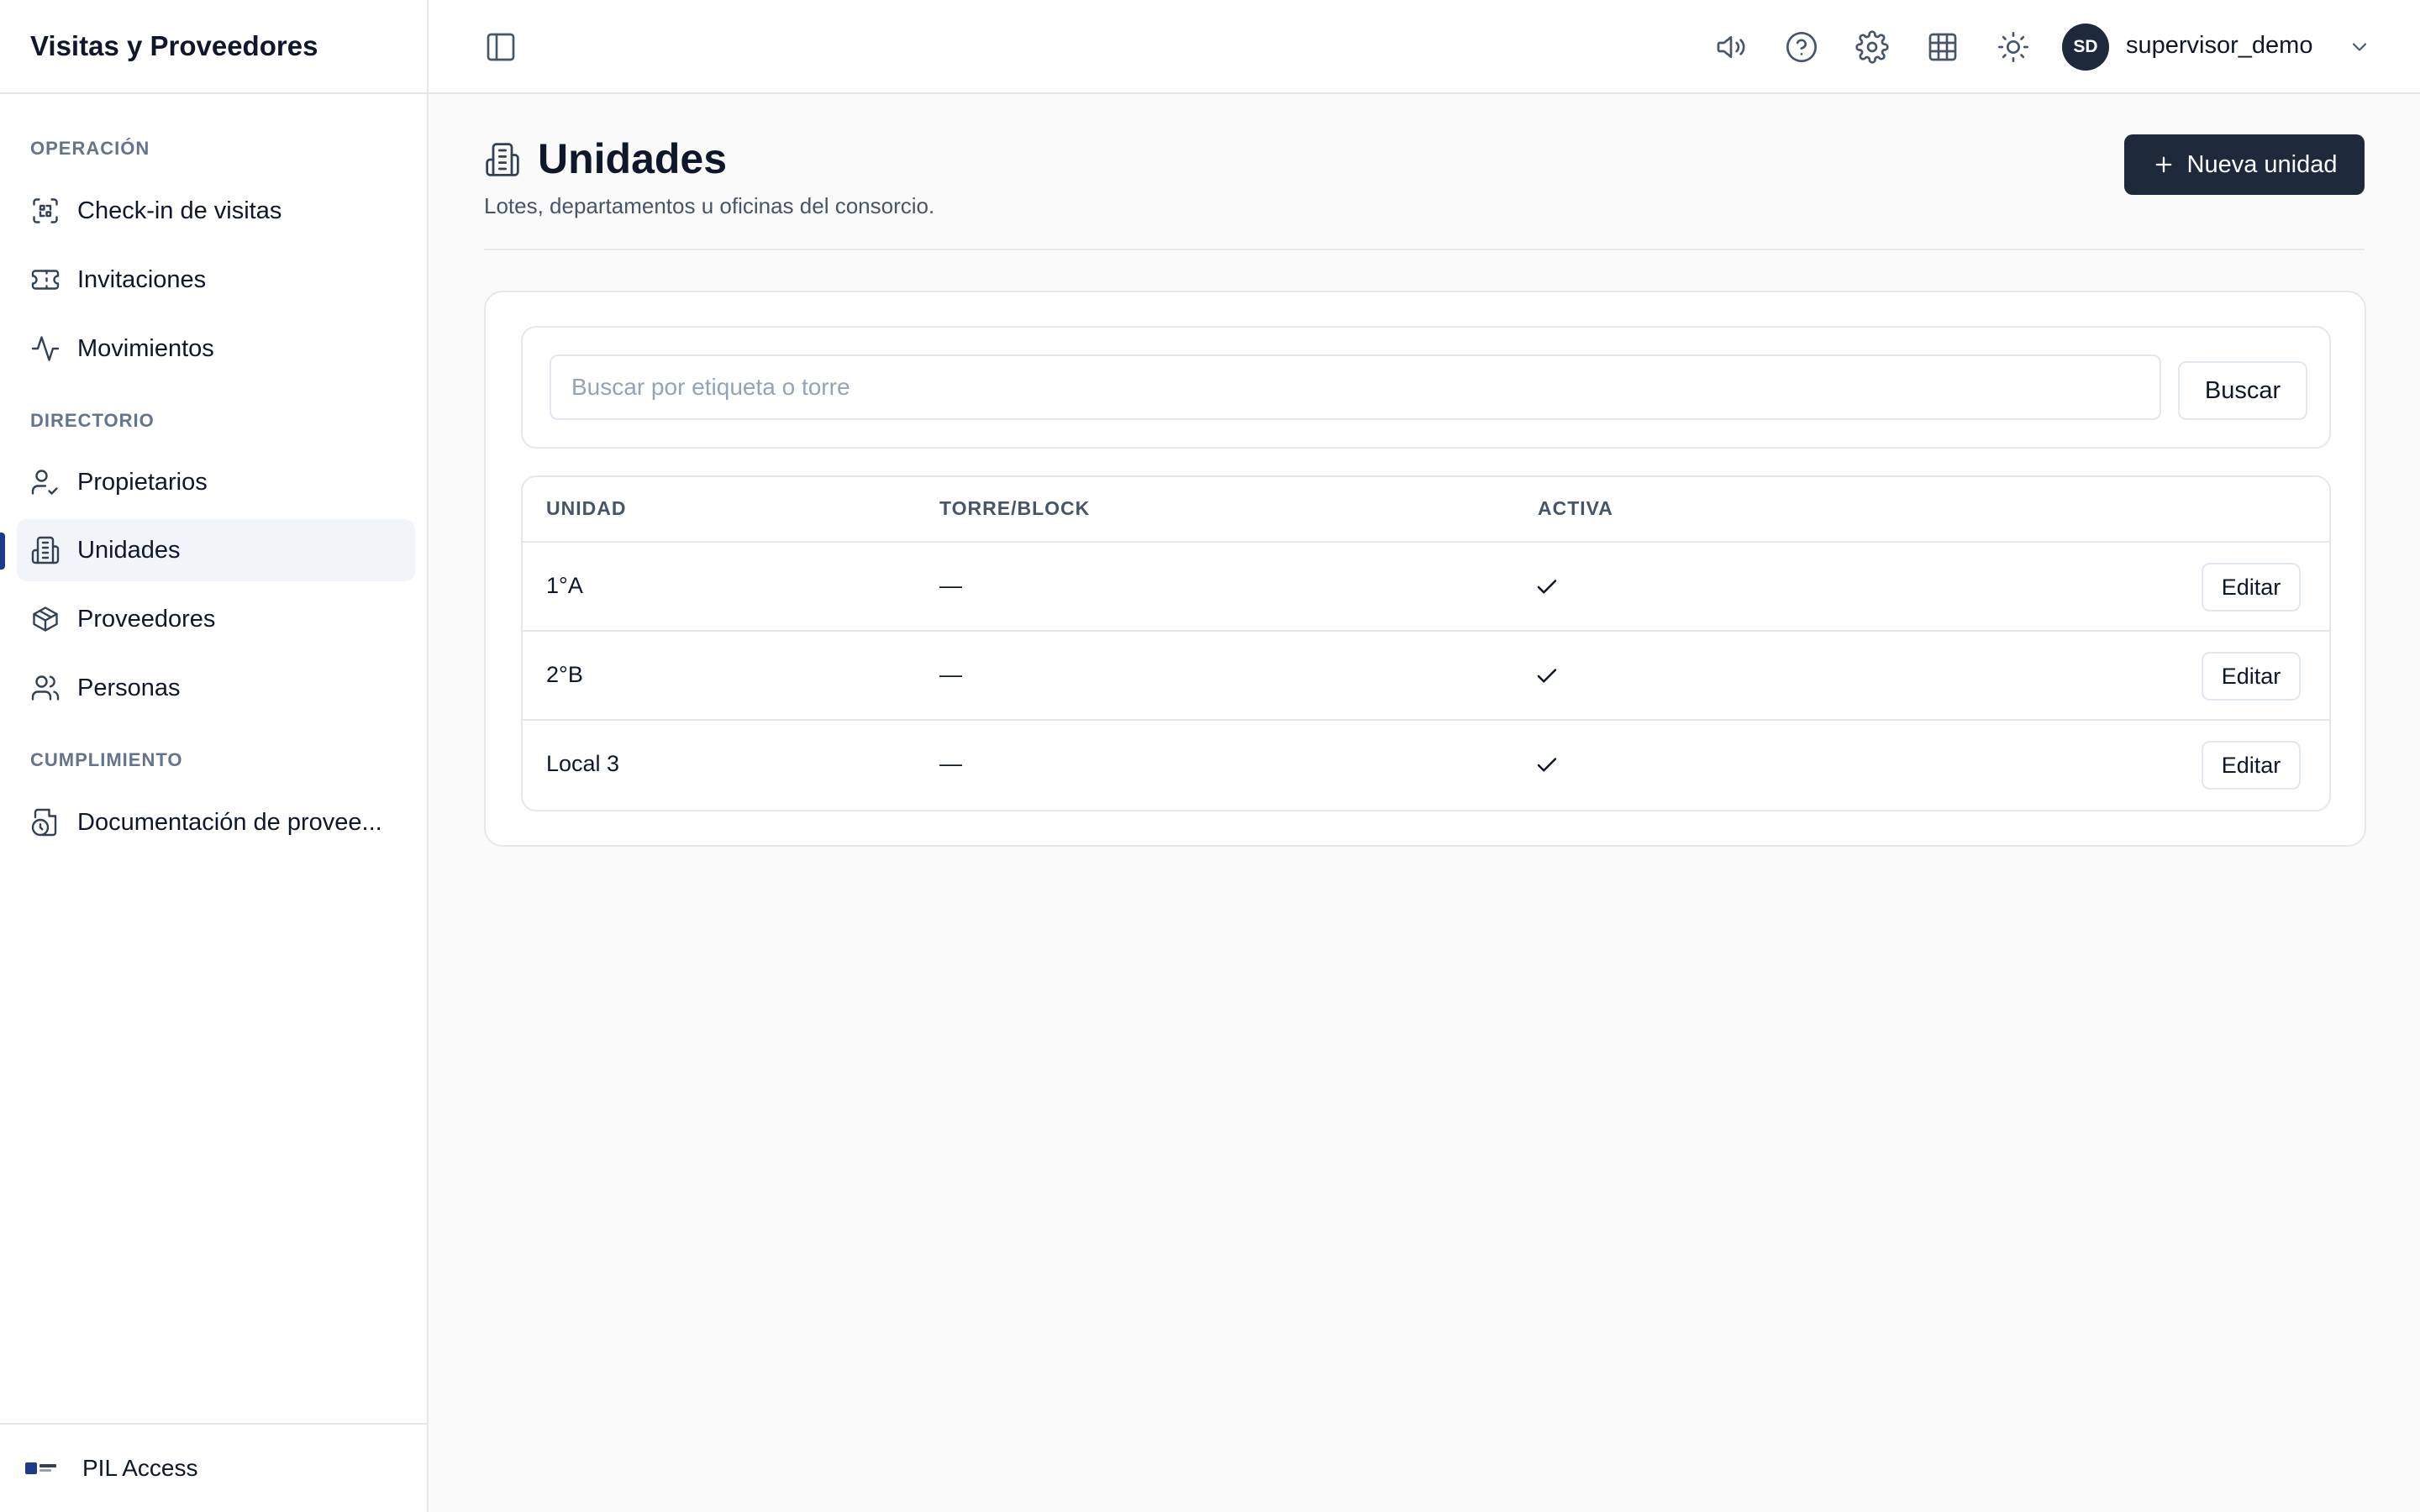 This screenshot has height=1512, width=2420. What do you see at coordinates (1424, 47) in the screenshot?
I see `top-bar: SD supervisor_demo` at bounding box center [1424, 47].